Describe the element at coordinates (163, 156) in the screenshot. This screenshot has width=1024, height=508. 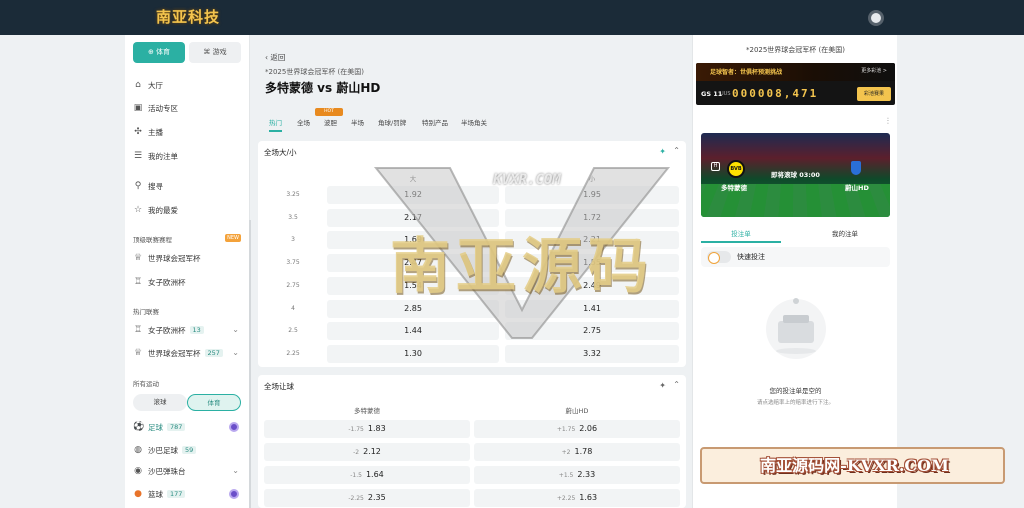
I see `sidebar-item-label: 我的注单` at that location.